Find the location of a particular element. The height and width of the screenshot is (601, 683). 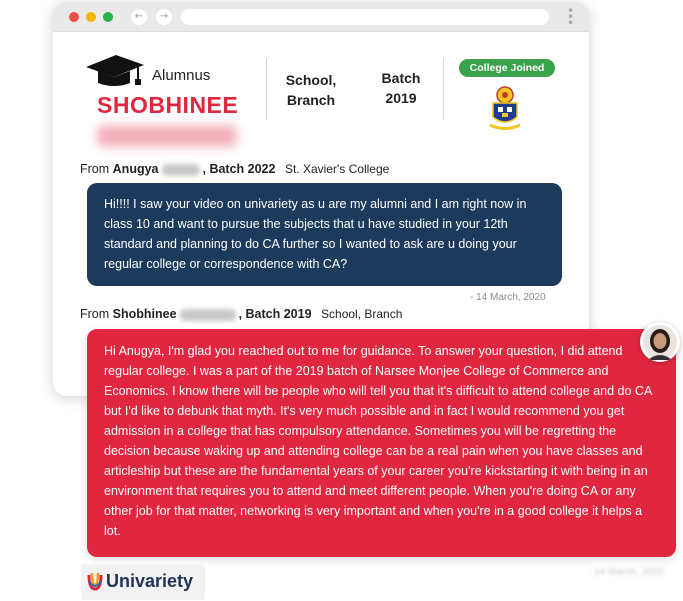

college-joined-badge: College Joined is located at coordinates (507, 68).